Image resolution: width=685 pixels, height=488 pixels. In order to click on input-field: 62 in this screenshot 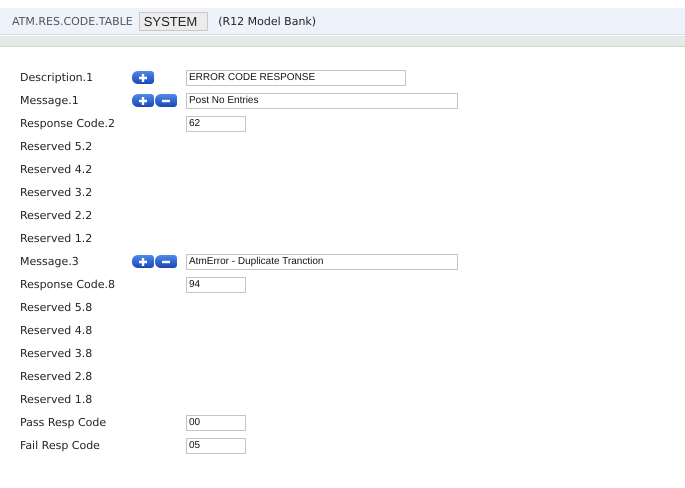, I will do `click(216, 124)`.